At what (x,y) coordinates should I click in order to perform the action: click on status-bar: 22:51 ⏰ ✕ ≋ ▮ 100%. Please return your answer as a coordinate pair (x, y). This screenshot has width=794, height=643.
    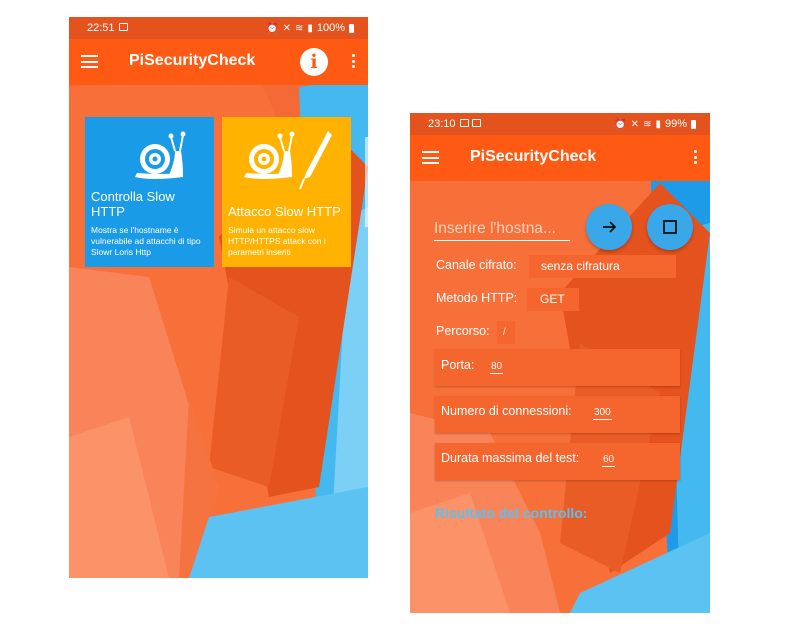
    Looking at the image, I should click on (218, 28).